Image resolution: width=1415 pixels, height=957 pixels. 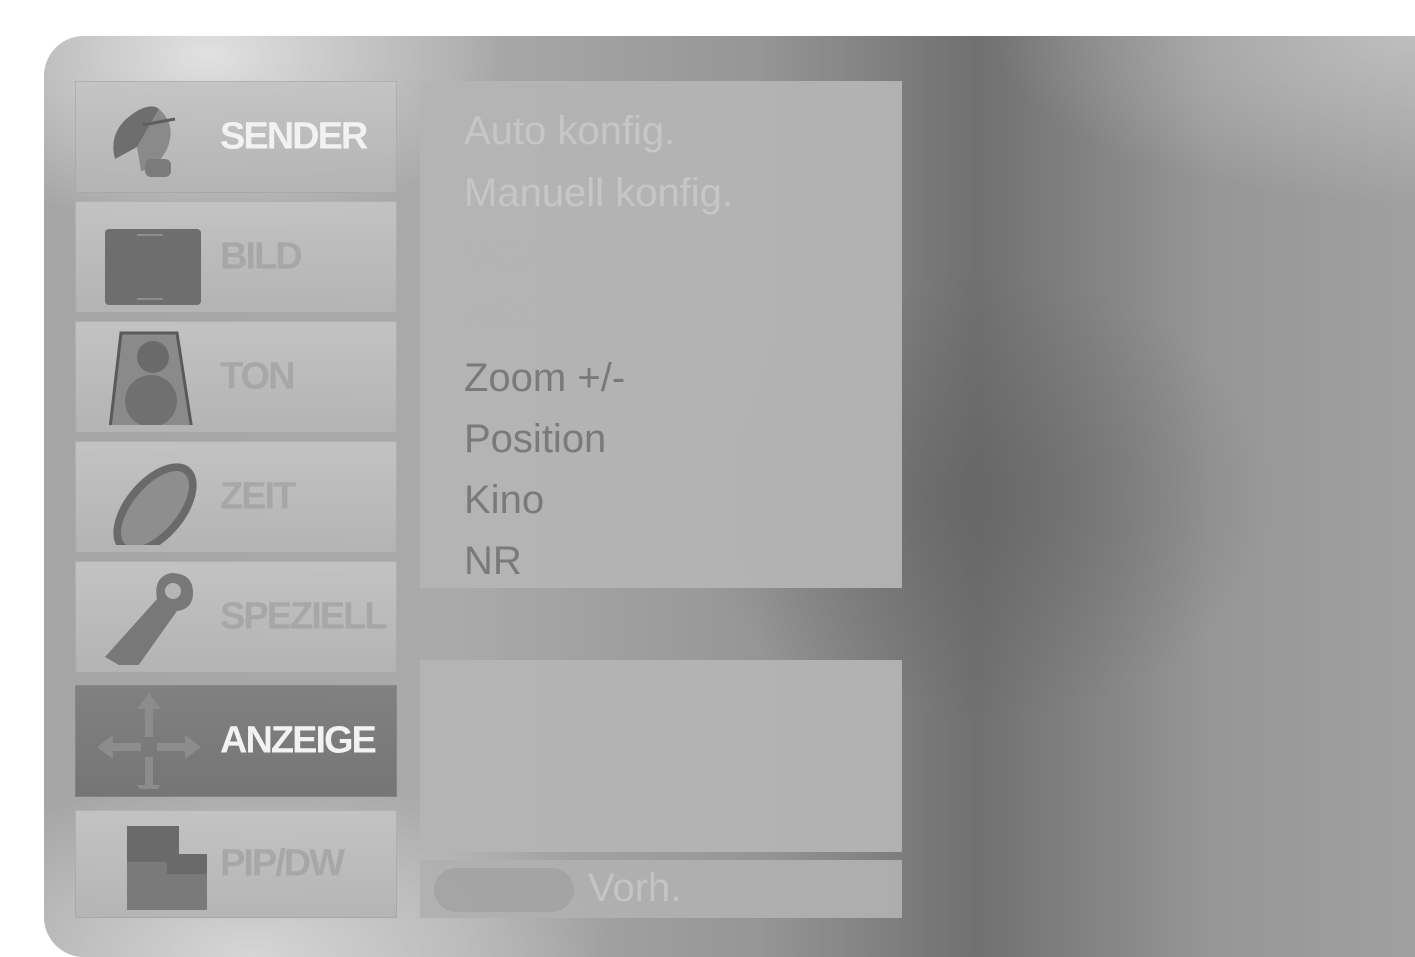 What do you see at coordinates (598, 193) in the screenshot?
I see `submenu-item-manuell-konfig: Manuell konfig.` at bounding box center [598, 193].